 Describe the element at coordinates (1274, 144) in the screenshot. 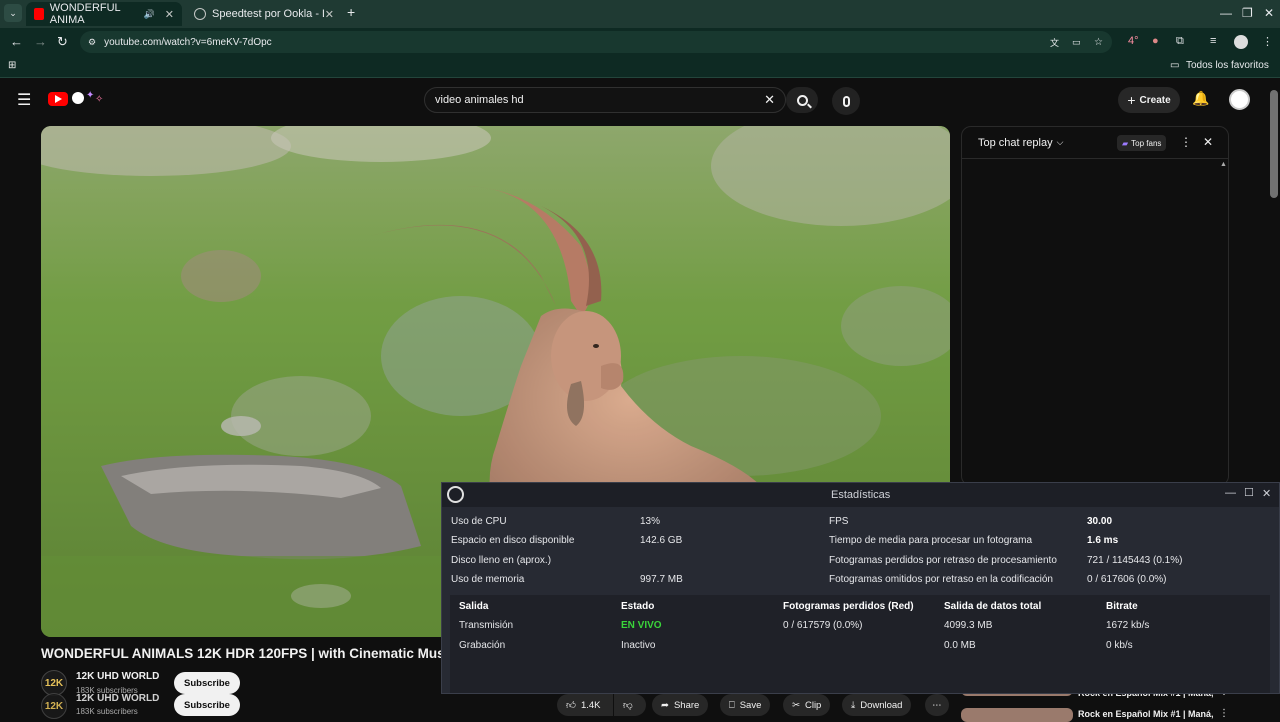

I see `page-scrollbar` at that location.